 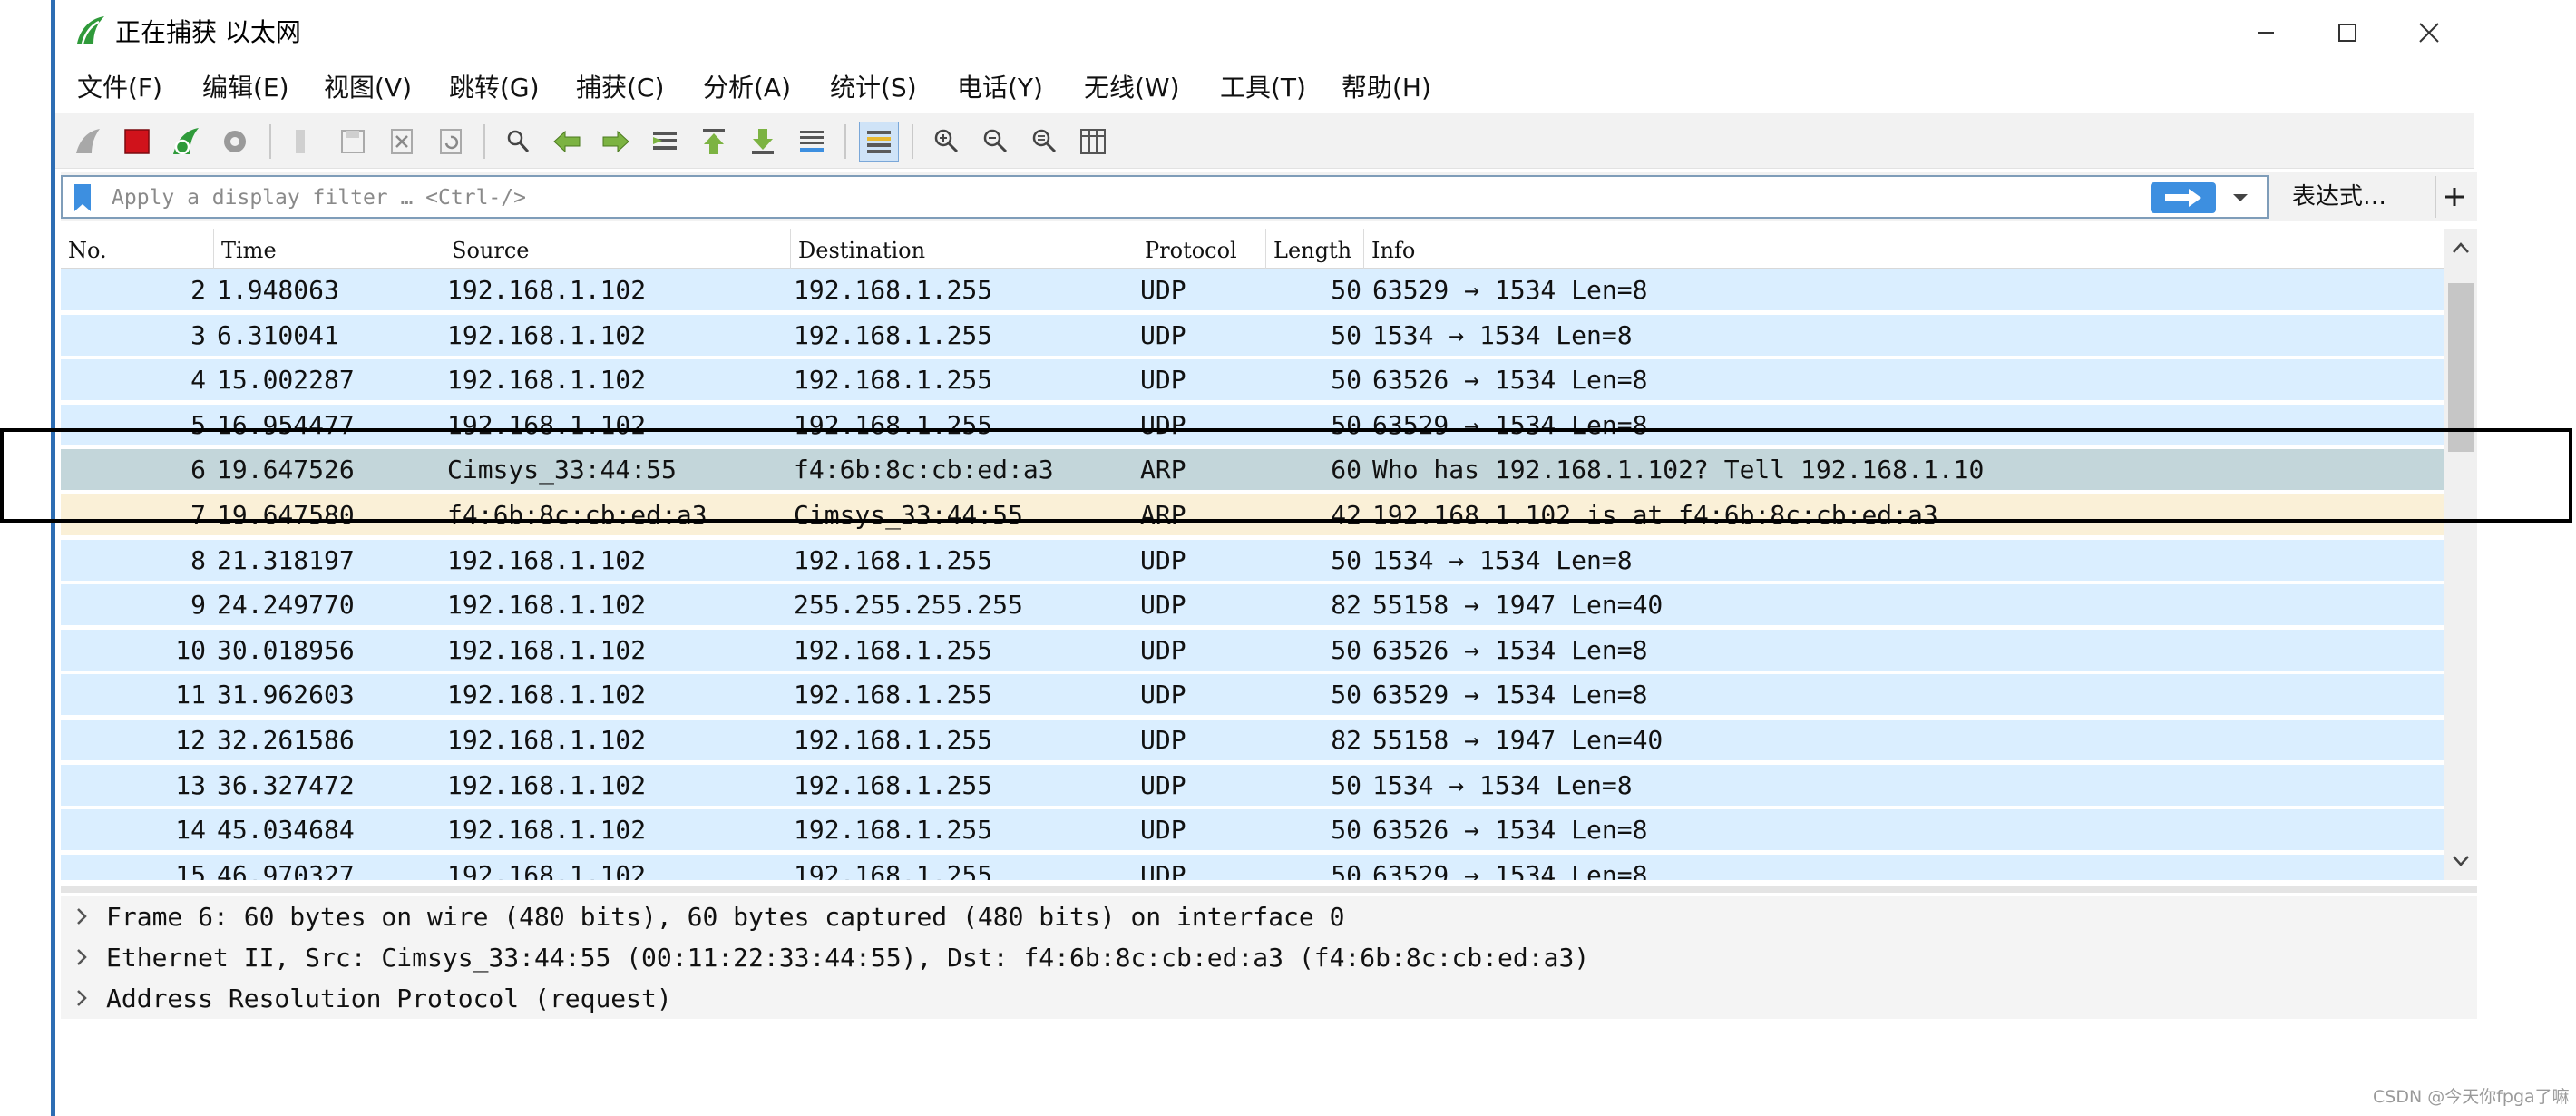 I want to click on save-file-button, so click(x=353, y=142).